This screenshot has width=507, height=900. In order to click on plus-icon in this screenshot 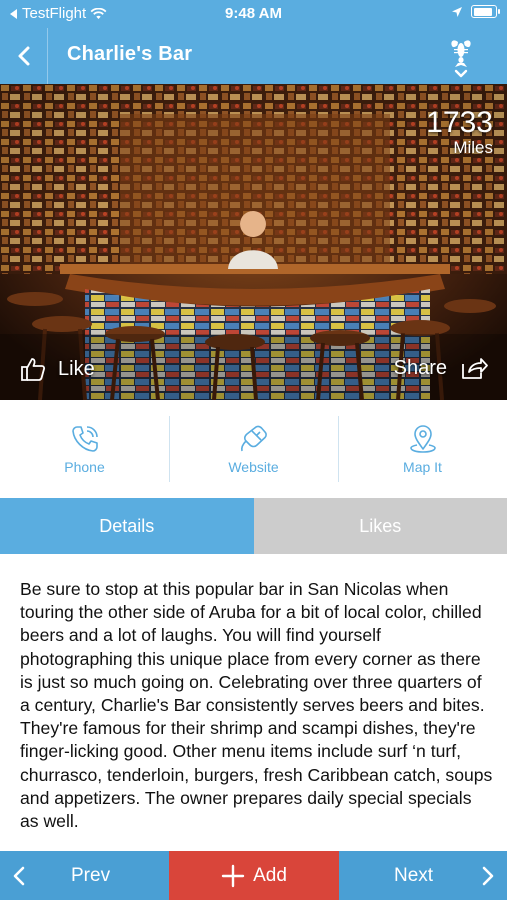, I will do `click(233, 875)`.